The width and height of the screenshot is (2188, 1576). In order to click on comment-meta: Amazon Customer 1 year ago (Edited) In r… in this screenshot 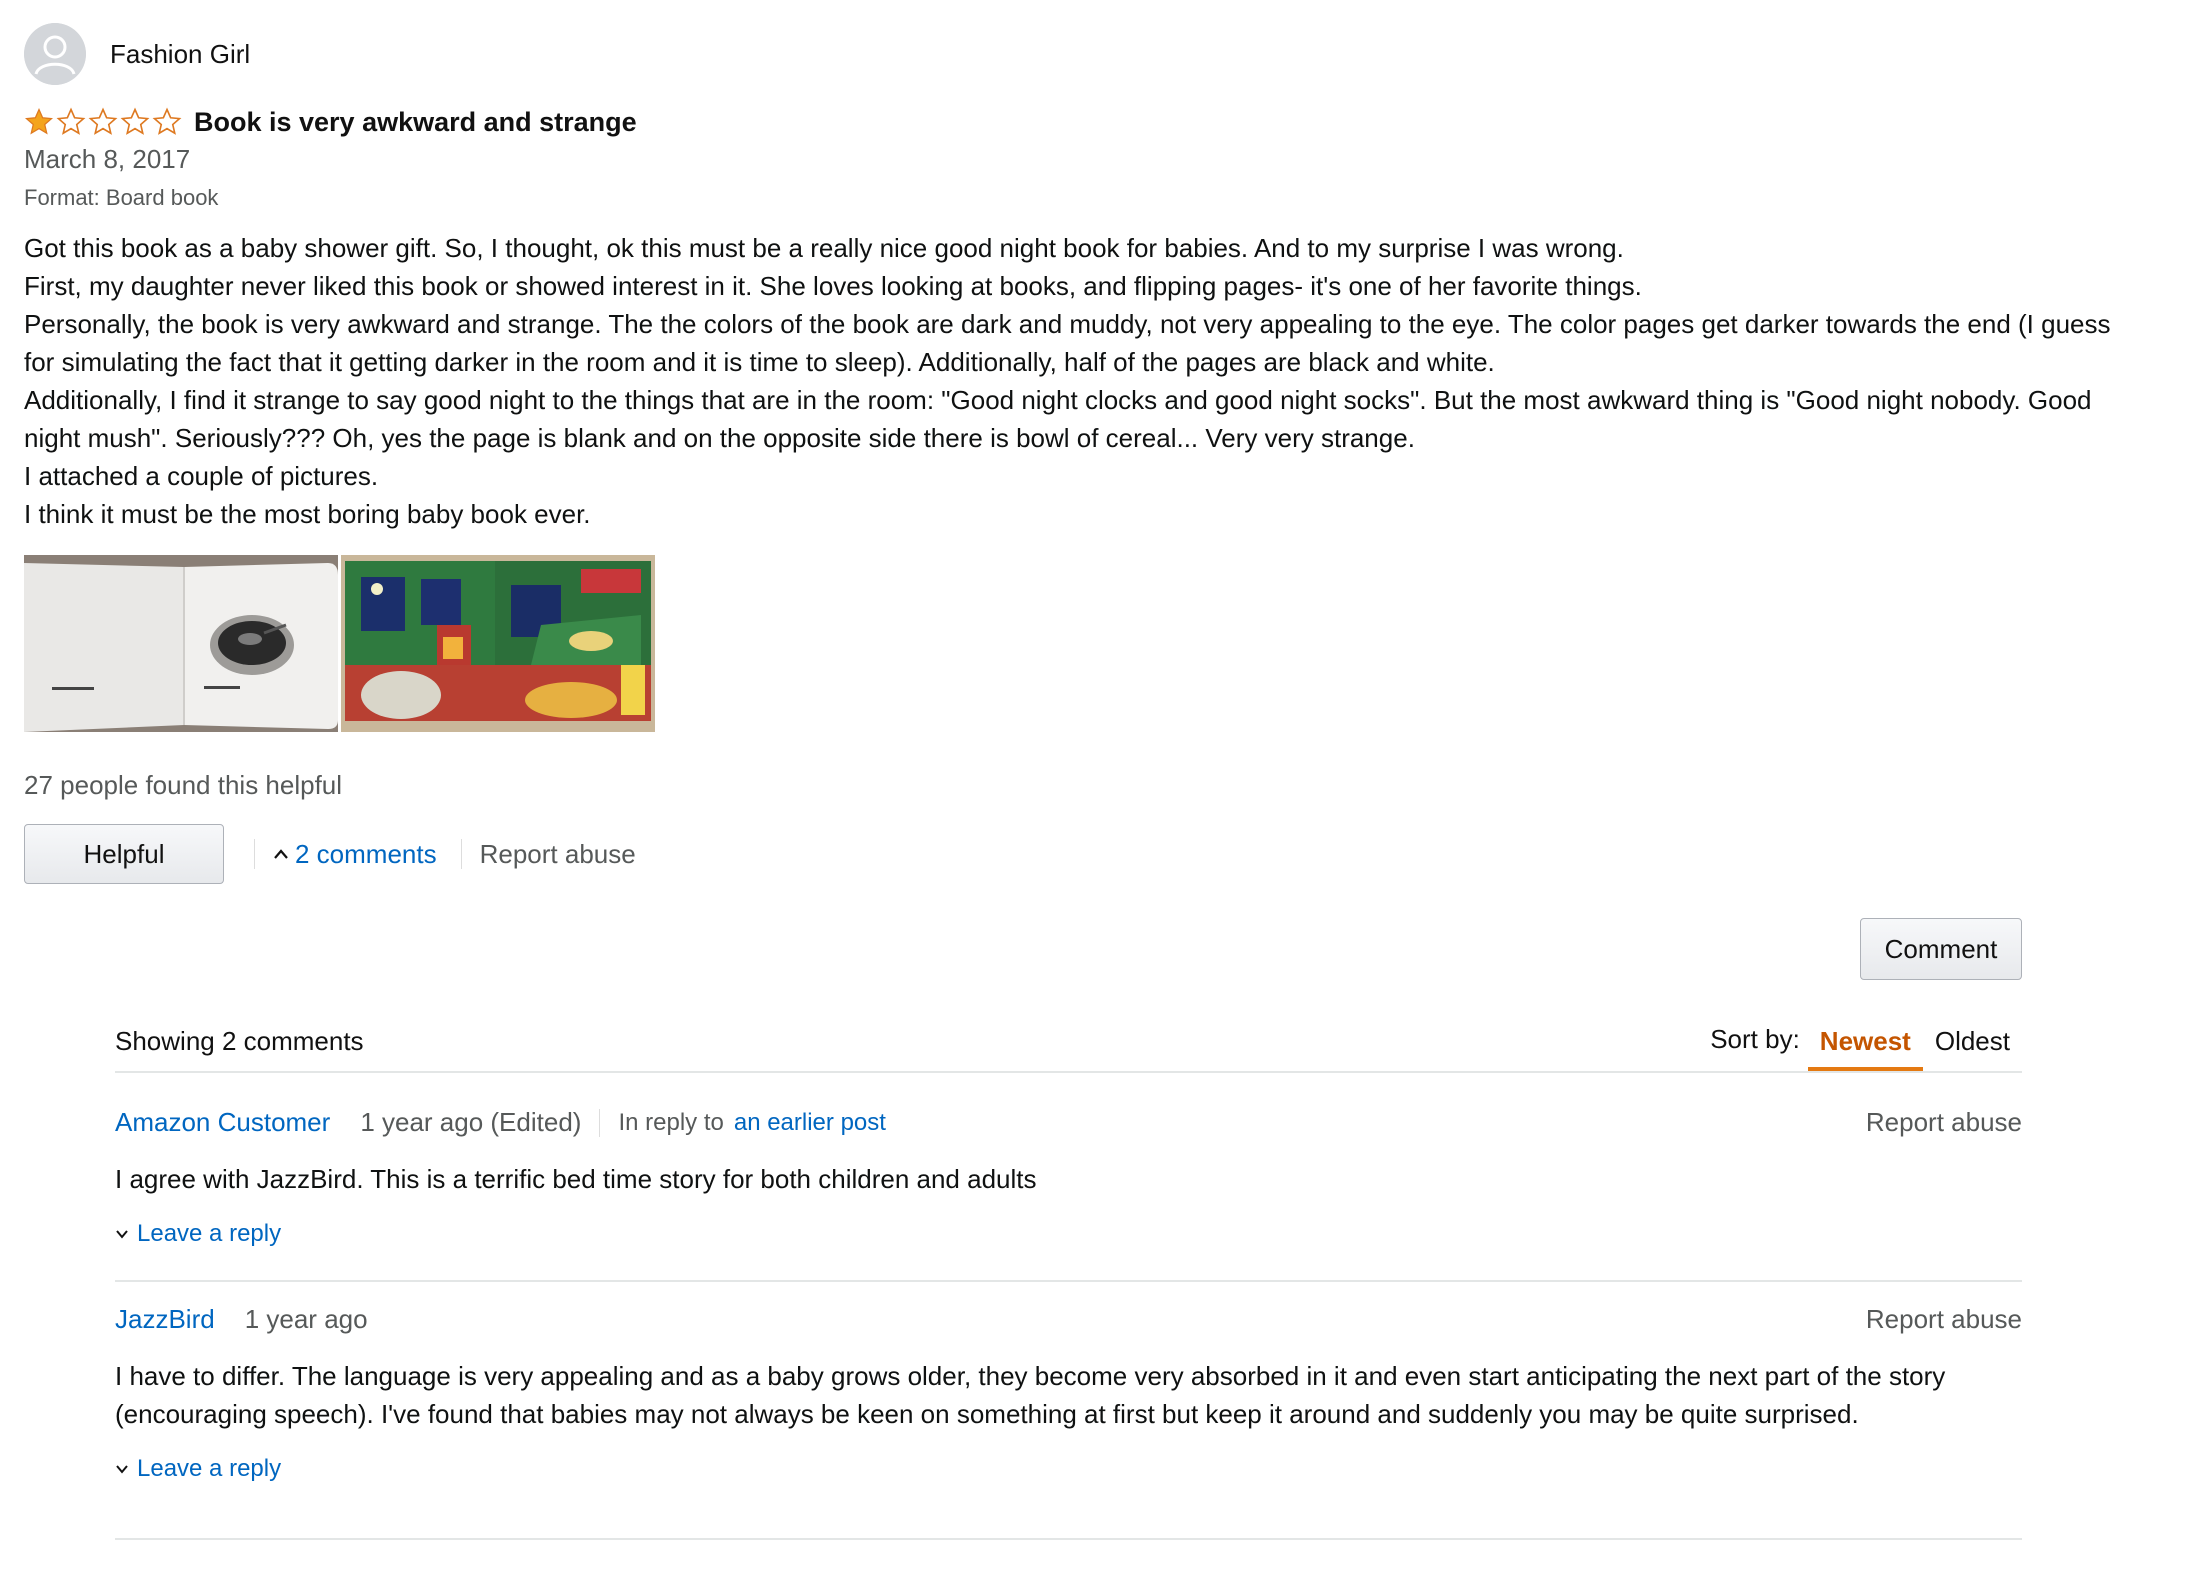, I will do `click(1068, 1122)`.